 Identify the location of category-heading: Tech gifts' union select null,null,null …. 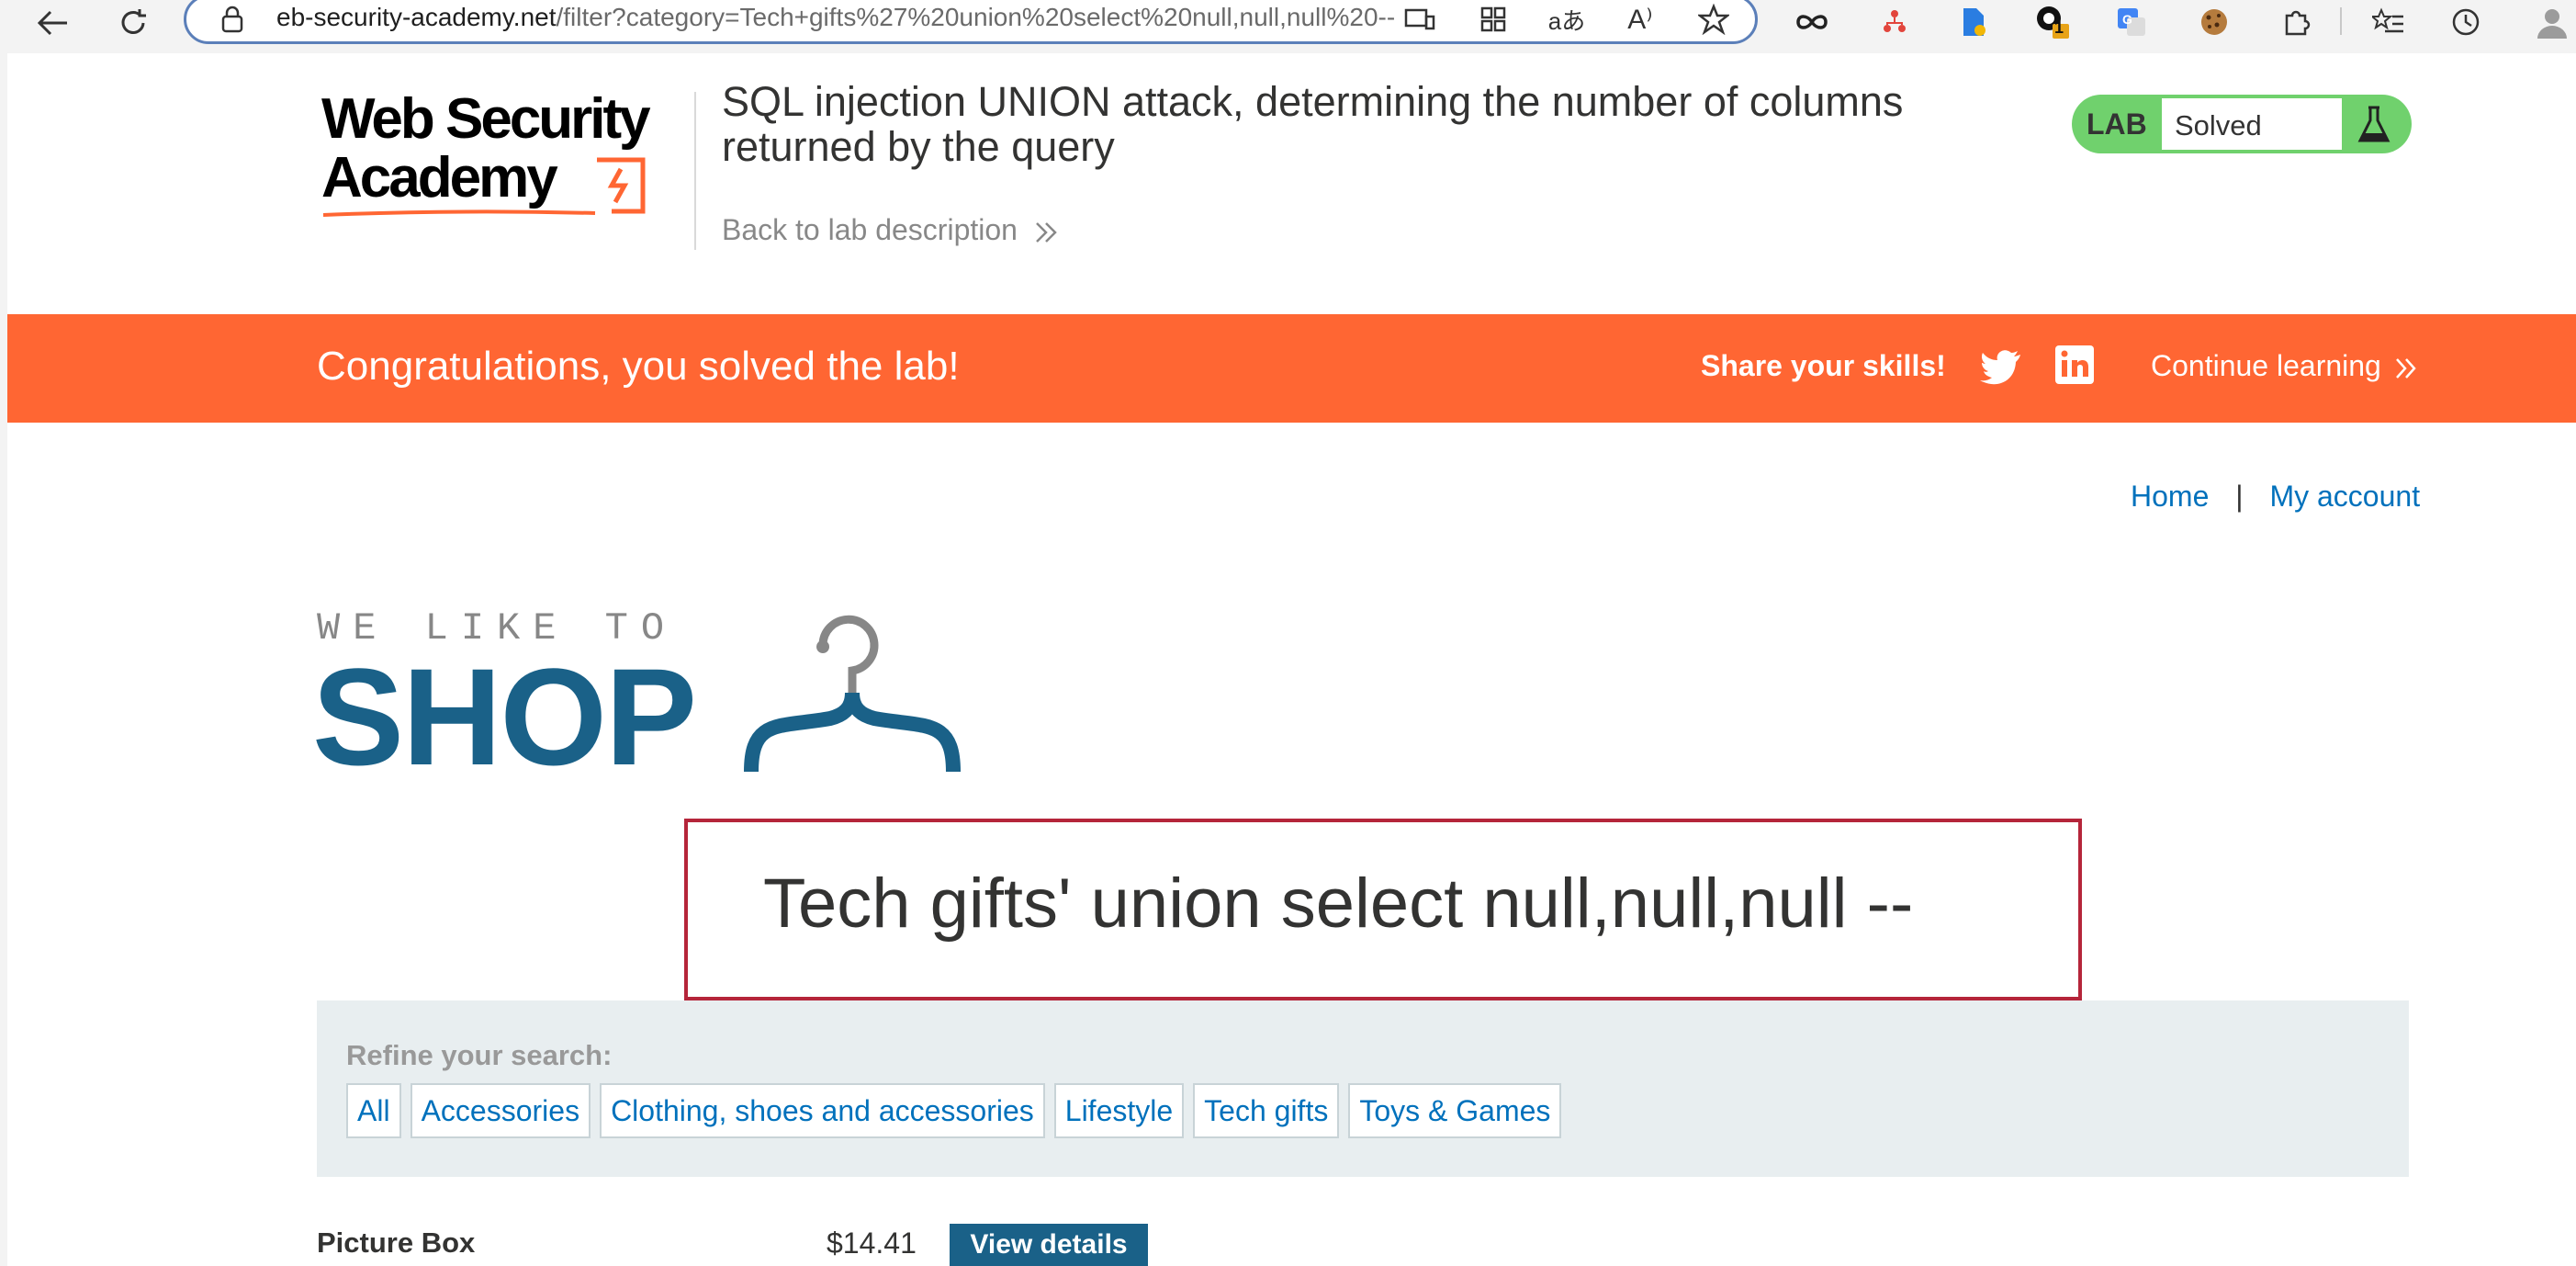
(1338, 904).